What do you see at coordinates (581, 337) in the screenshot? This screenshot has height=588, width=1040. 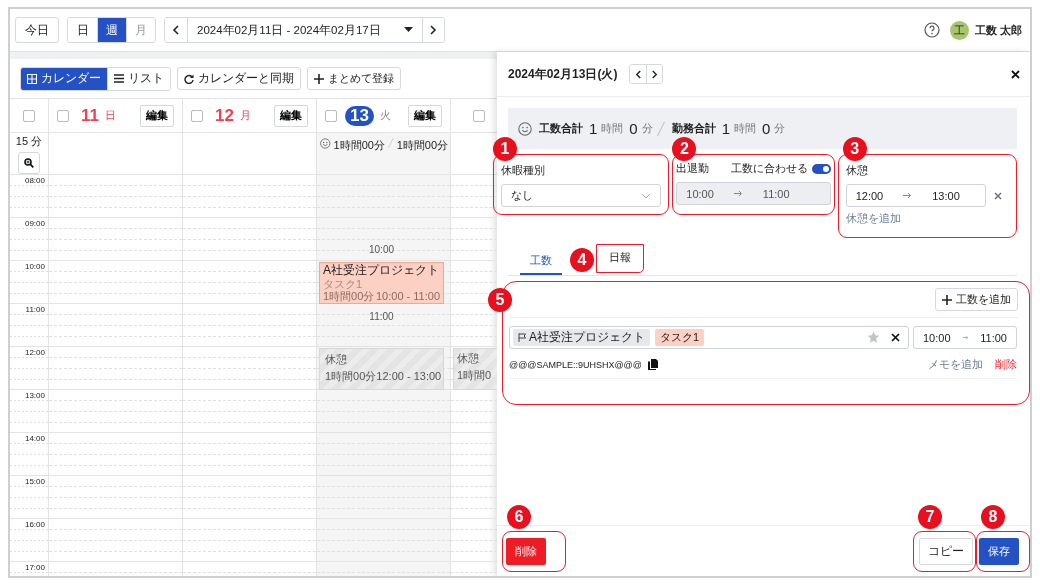 I see `project-tag: A社受注プロジェクト` at bounding box center [581, 337].